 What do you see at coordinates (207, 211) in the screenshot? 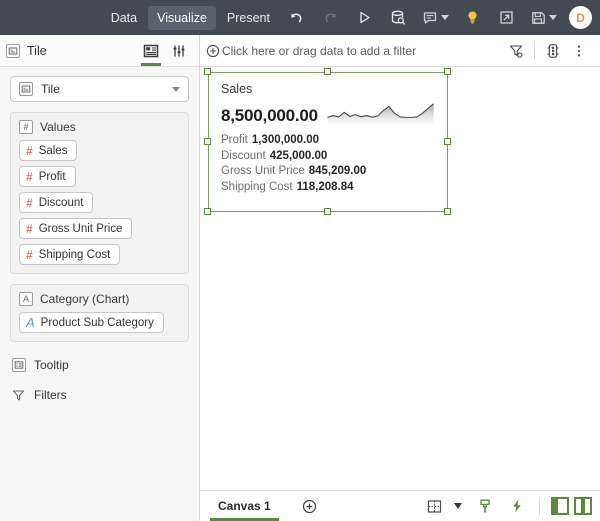
I see `resize-handle-sw` at bounding box center [207, 211].